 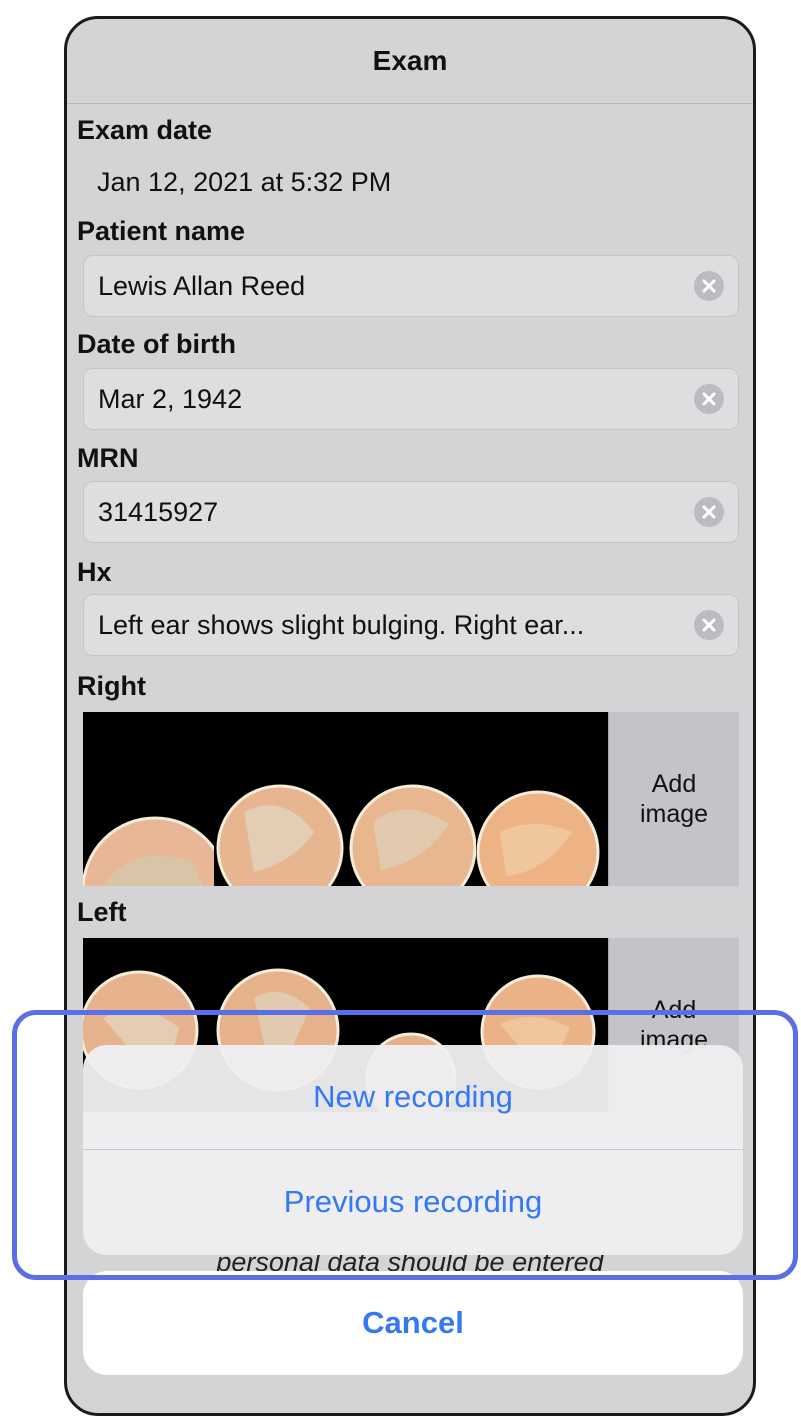 What do you see at coordinates (413, 1097) in the screenshot?
I see `new-recording-button: New recording` at bounding box center [413, 1097].